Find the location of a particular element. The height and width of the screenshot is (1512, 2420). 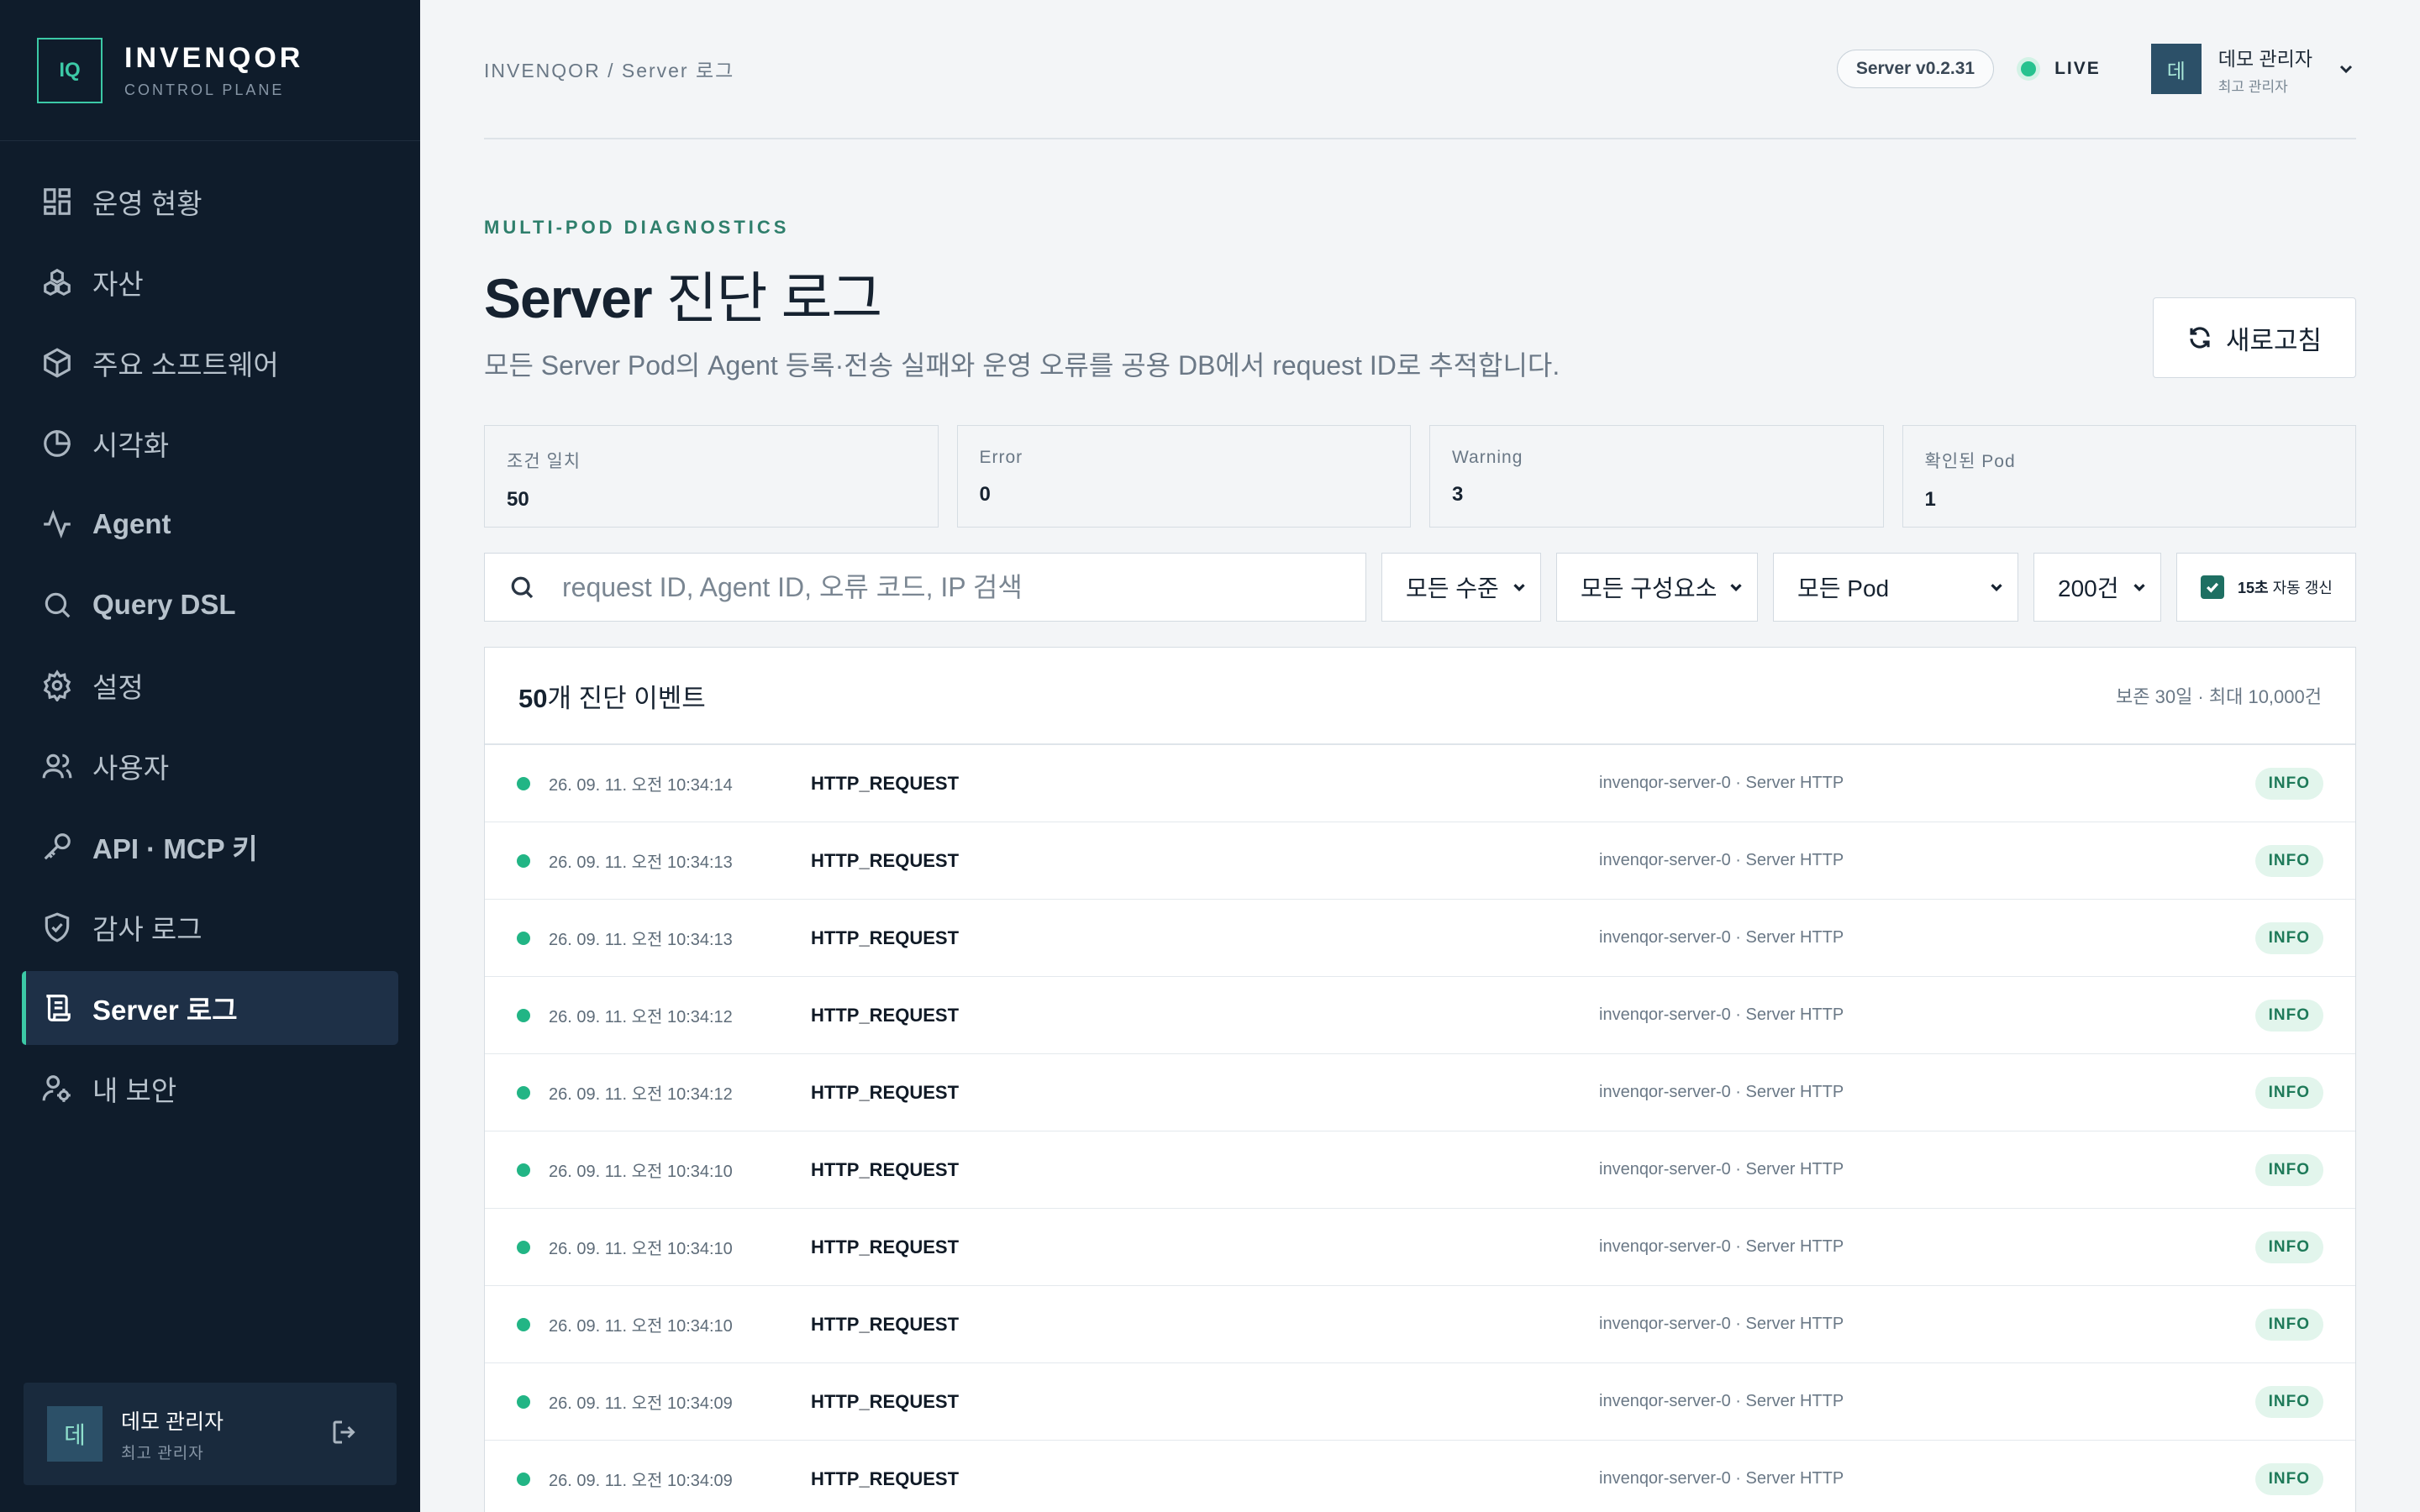

live-indicator: LIVE is located at coordinates (2061, 69).